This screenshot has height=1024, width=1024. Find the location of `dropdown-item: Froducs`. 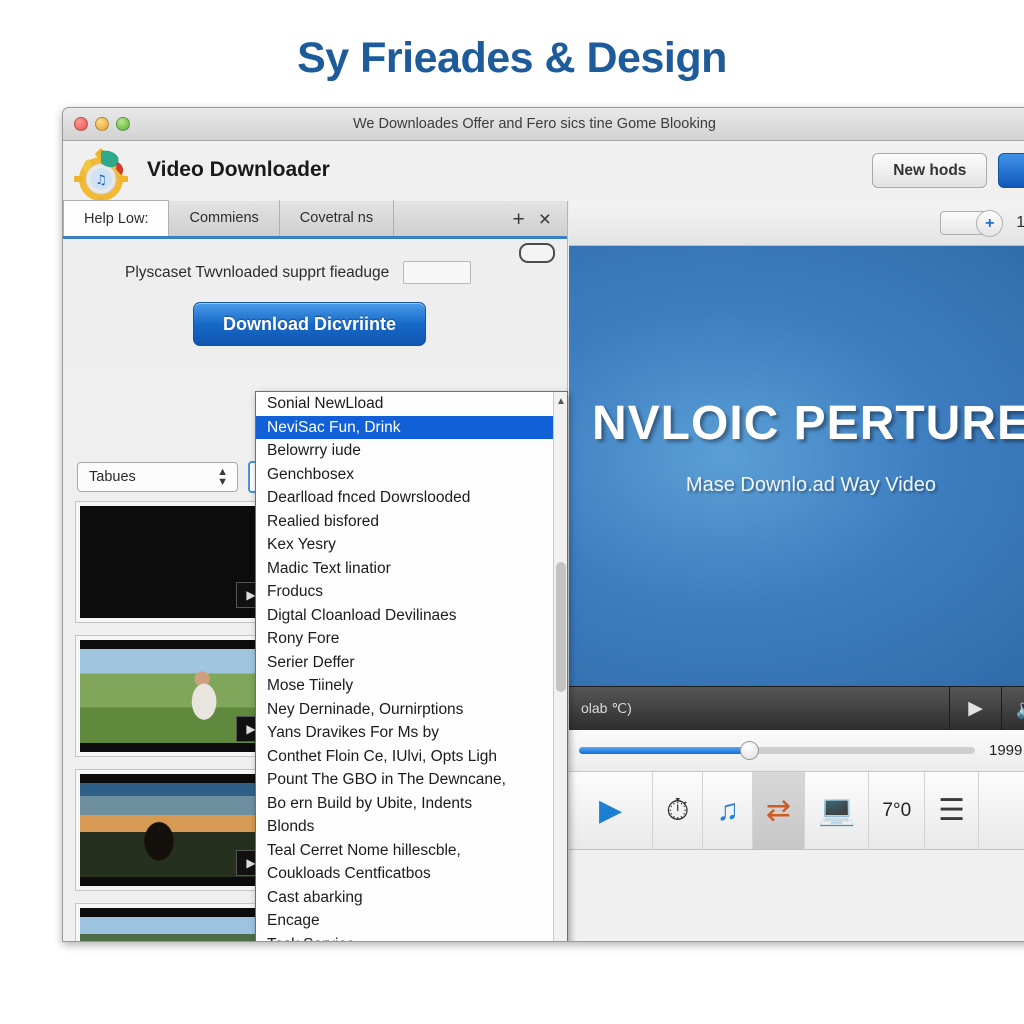

dropdown-item: Froducs is located at coordinates (404, 592).